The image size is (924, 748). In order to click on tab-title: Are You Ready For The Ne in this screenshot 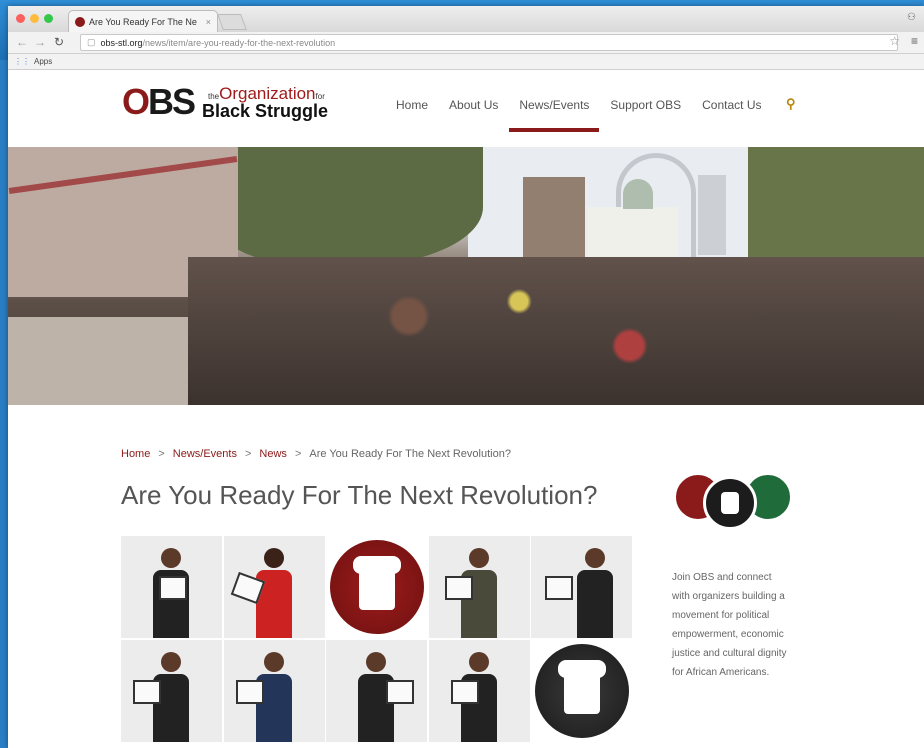, I will do `click(143, 21)`.